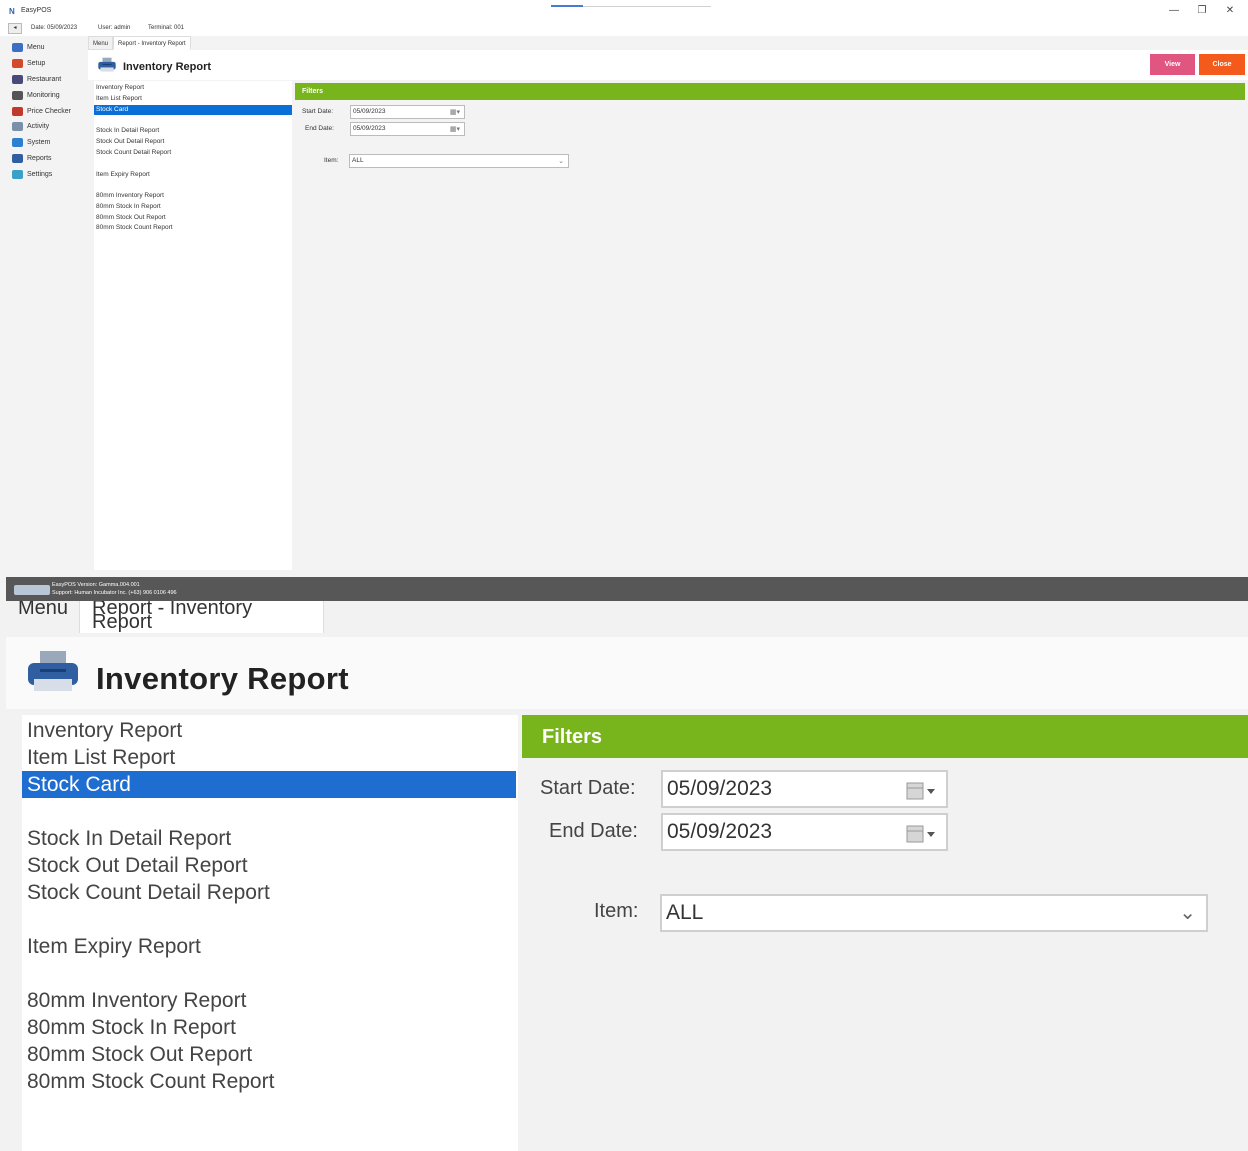 The width and height of the screenshot is (1248, 1151). I want to click on version-text: EasyPOS Version: Gamma.004.001, so click(96, 585).